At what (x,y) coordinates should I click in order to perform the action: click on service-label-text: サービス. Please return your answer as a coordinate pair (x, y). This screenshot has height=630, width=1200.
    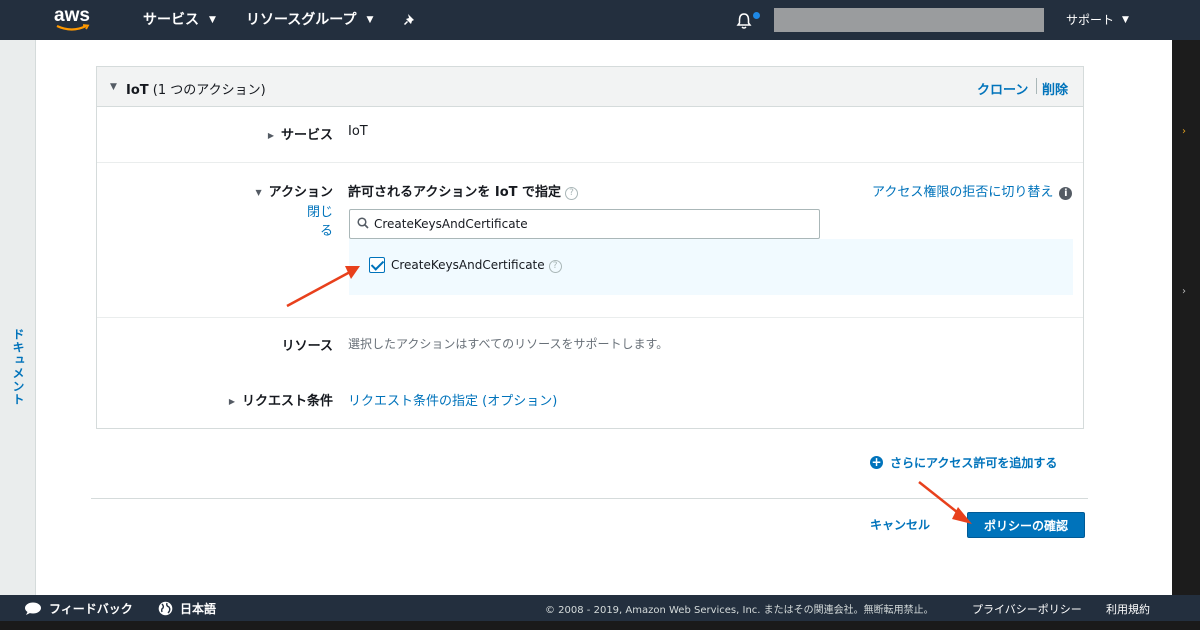
    Looking at the image, I should click on (306, 135).